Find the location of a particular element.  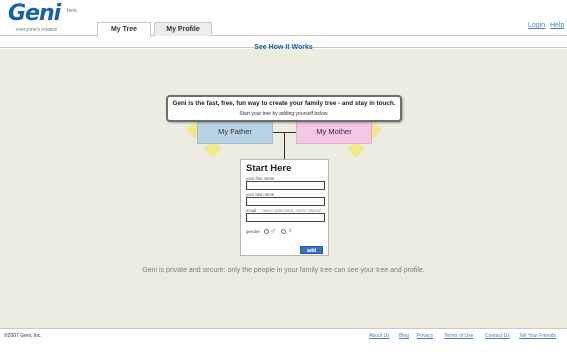

add-button: add is located at coordinates (311, 250).